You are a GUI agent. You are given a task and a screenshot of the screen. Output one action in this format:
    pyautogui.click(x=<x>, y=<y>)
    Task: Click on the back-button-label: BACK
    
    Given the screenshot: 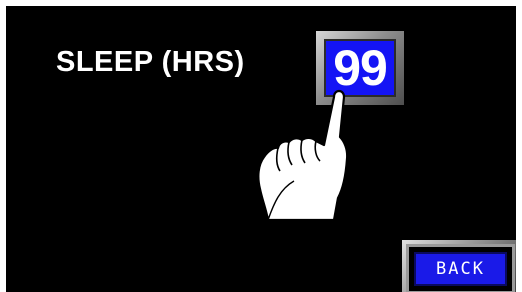 What is the action you would take?
    pyautogui.click(x=460, y=269)
    